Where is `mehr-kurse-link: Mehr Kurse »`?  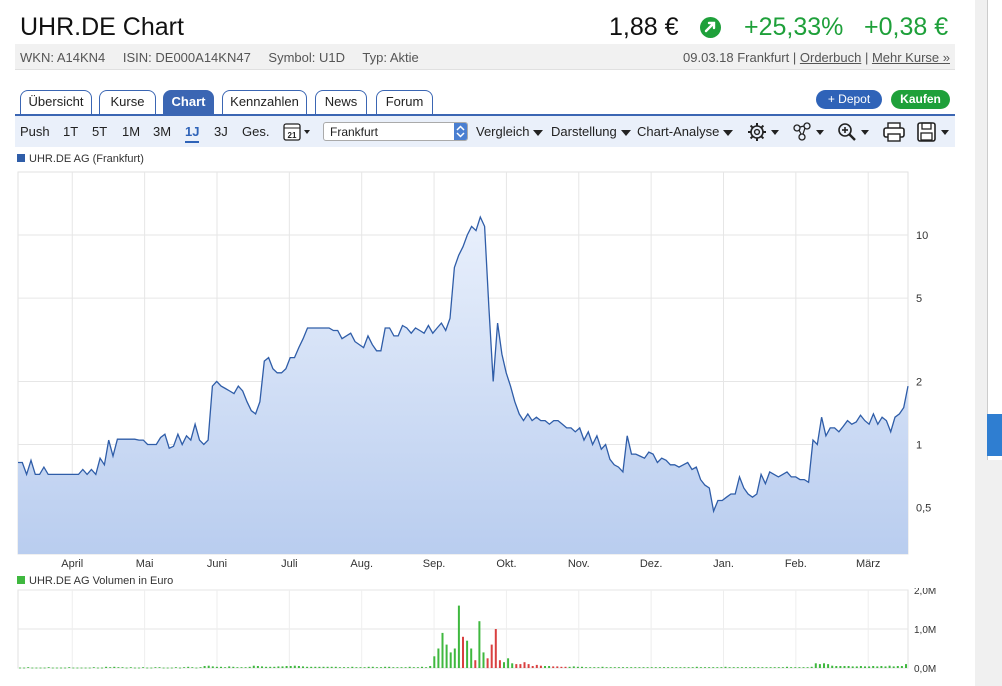
mehr-kurse-link: Mehr Kurse » is located at coordinates (911, 57).